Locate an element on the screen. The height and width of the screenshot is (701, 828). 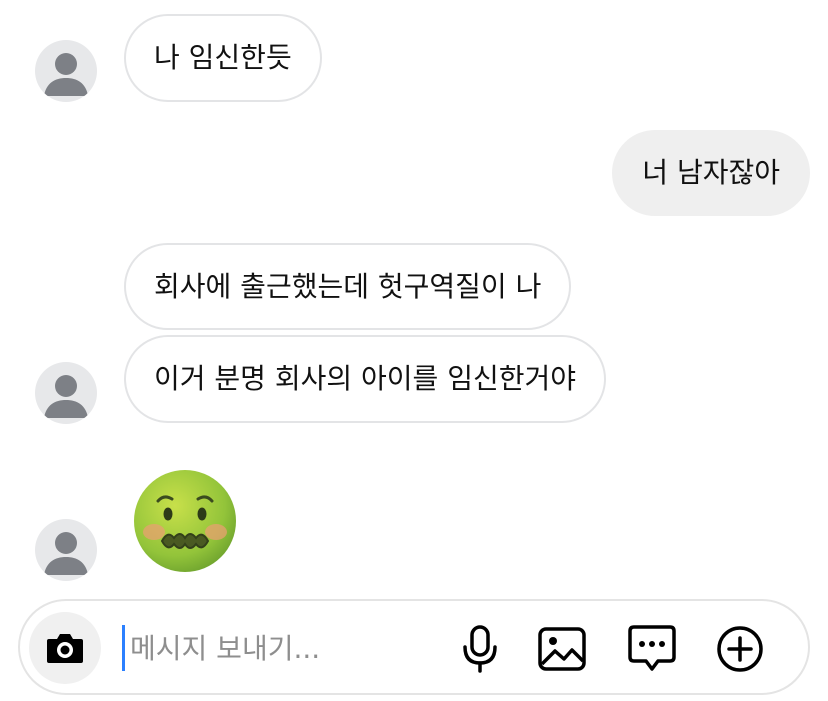
message-text: 나 임신한듯 is located at coordinates (223, 57).